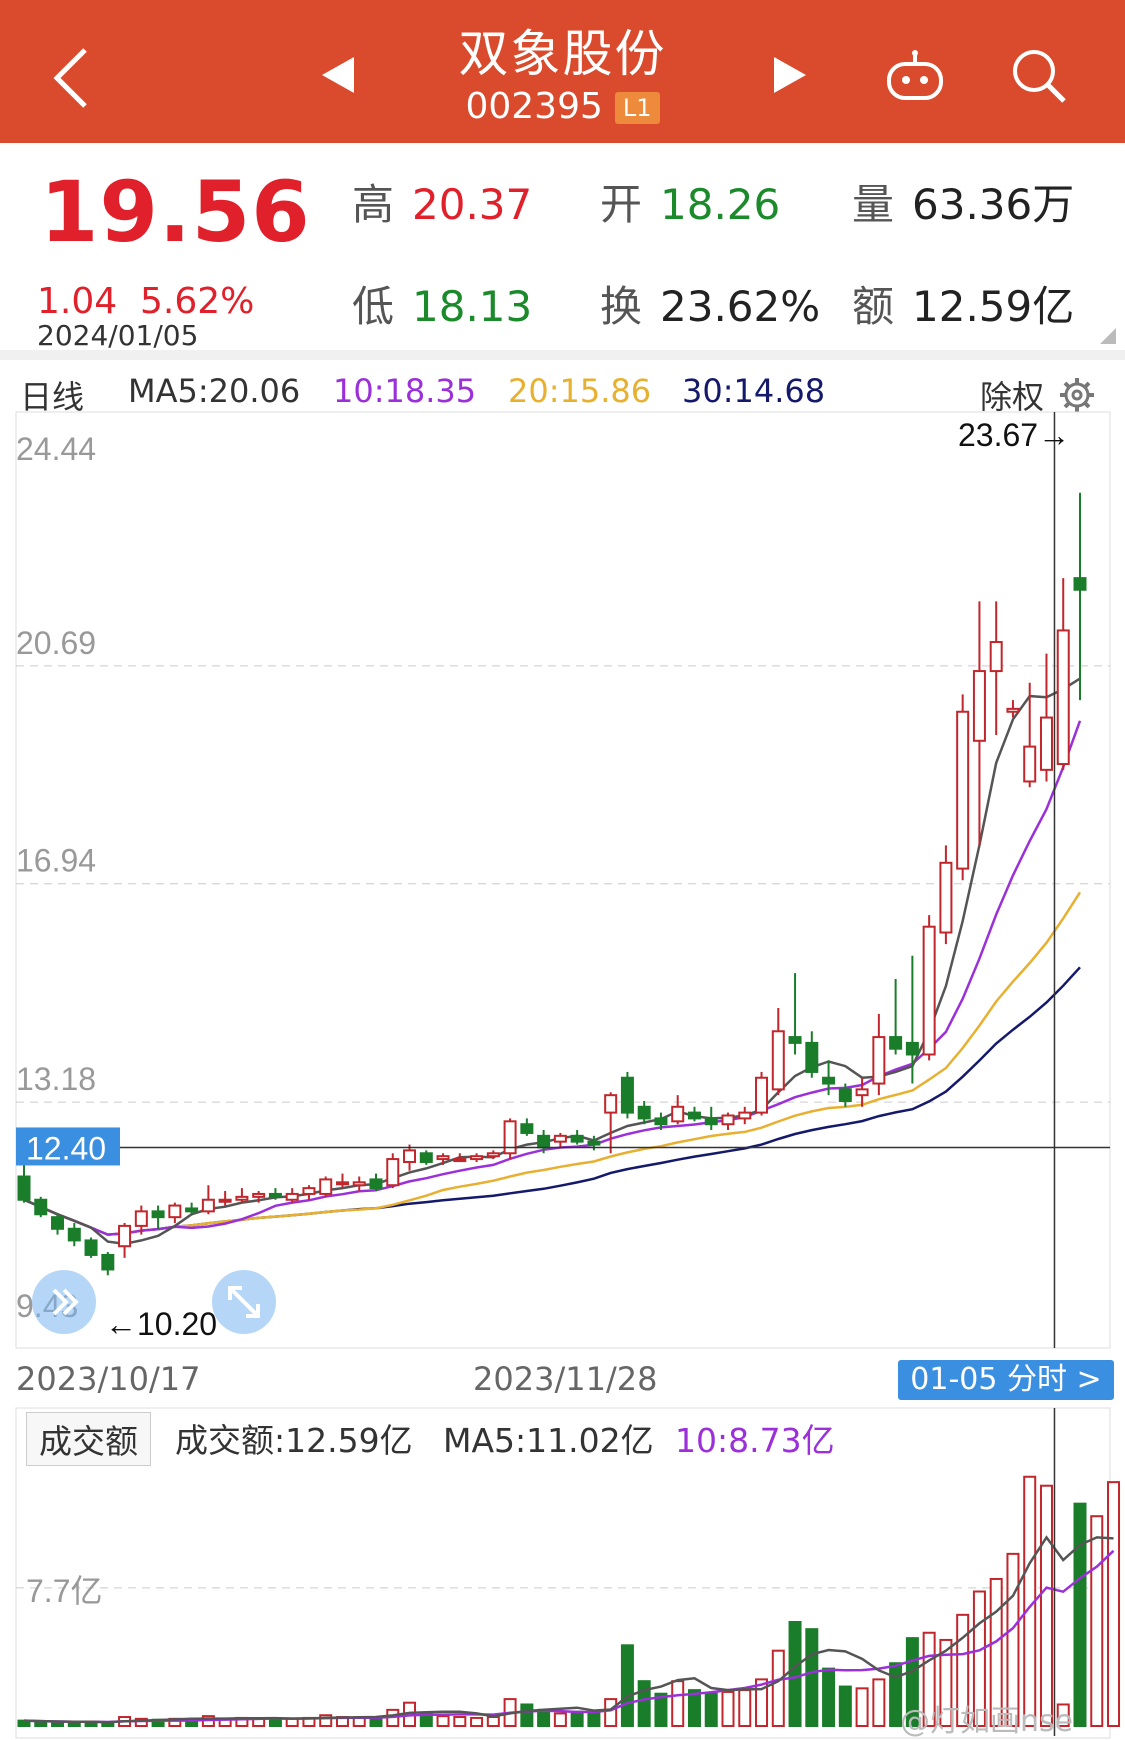 The width and height of the screenshot is (1125, 1740). Describe the element at coordinates (1014, 435) in the screenshot. I see `max-price-label: 23.67→` at that location.